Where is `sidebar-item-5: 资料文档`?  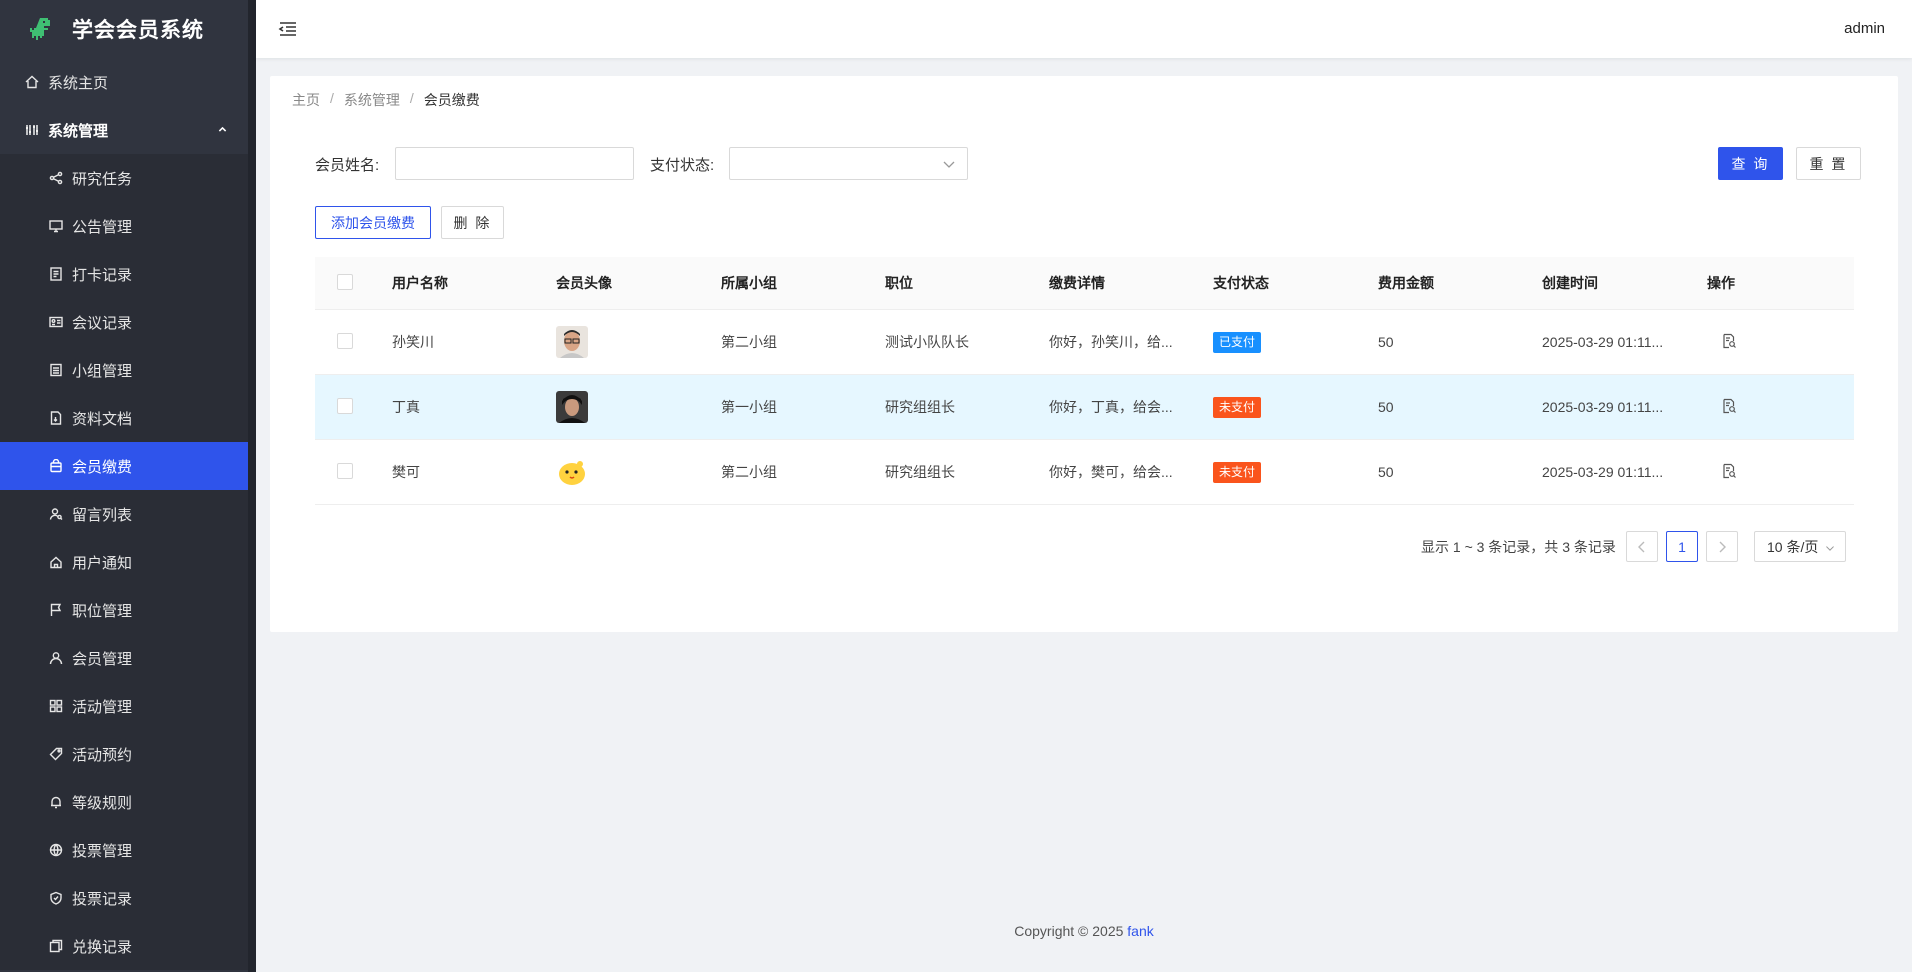
sidebar-item-5: 资料文档 is located at coordinates (124, 418).